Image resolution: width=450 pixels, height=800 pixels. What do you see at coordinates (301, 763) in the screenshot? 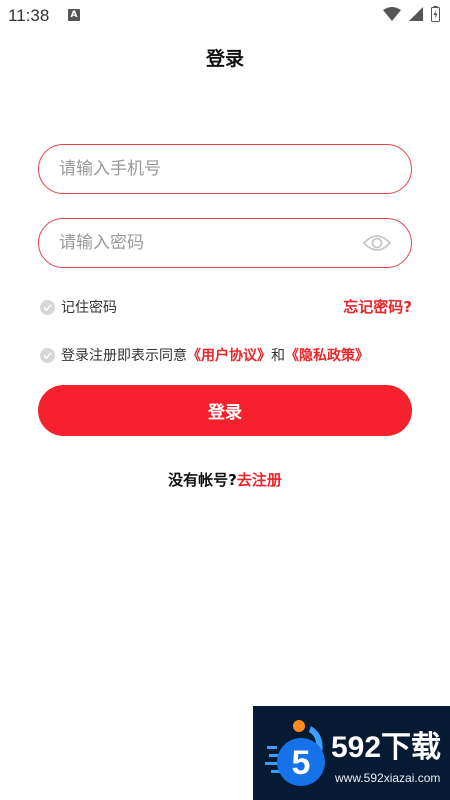
I see `logo-digit: 5` at bounding box center [301, 763].